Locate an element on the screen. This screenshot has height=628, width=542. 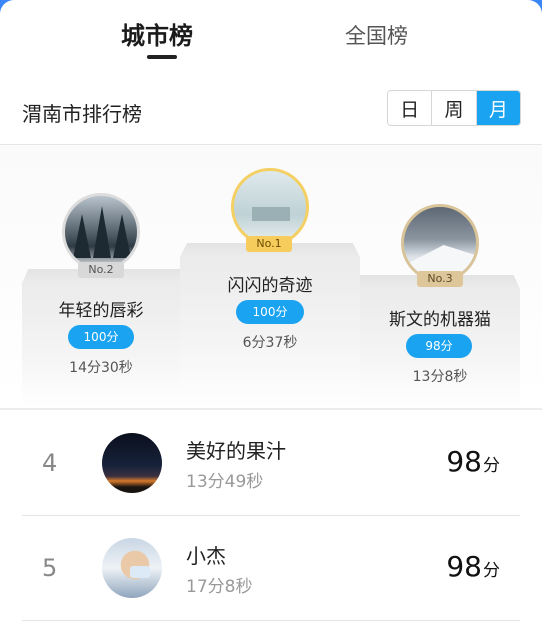
region-header: 渭南市排行榜 日 周 月 is located at coordinates (271, 113).